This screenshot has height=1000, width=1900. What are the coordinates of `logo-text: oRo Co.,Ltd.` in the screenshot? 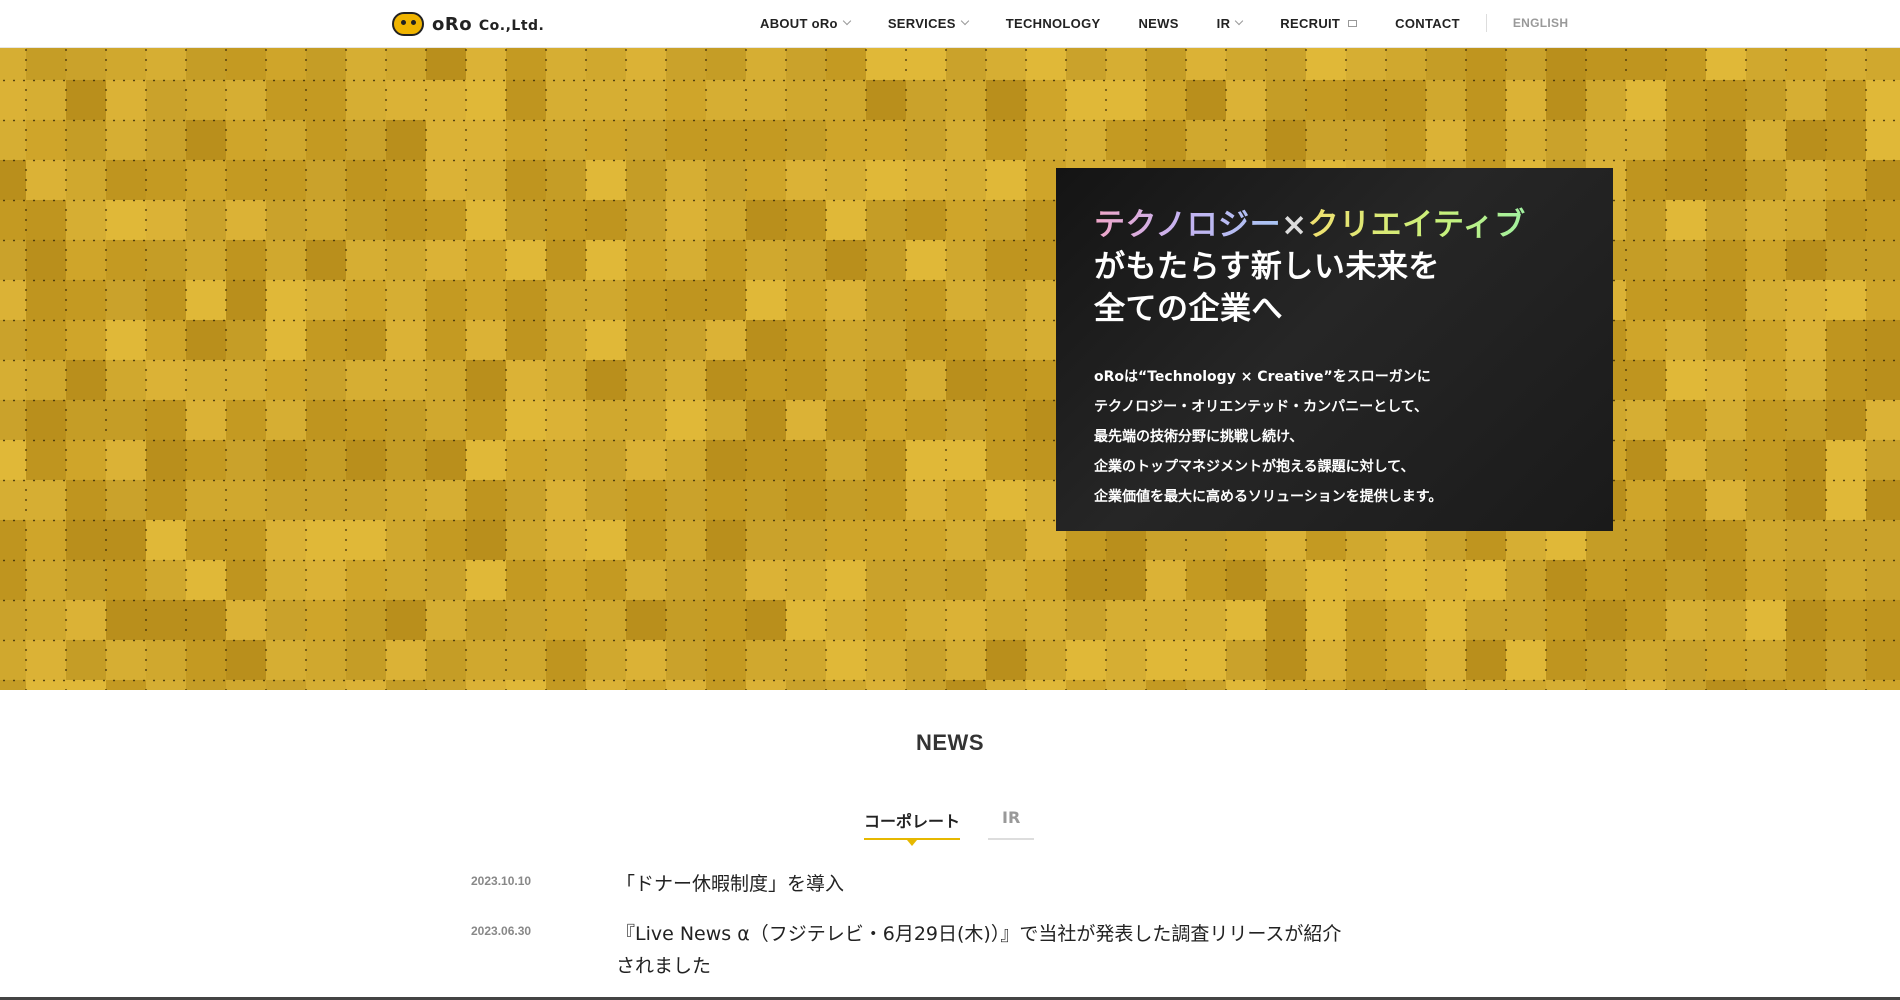 It's located at (488, 24).